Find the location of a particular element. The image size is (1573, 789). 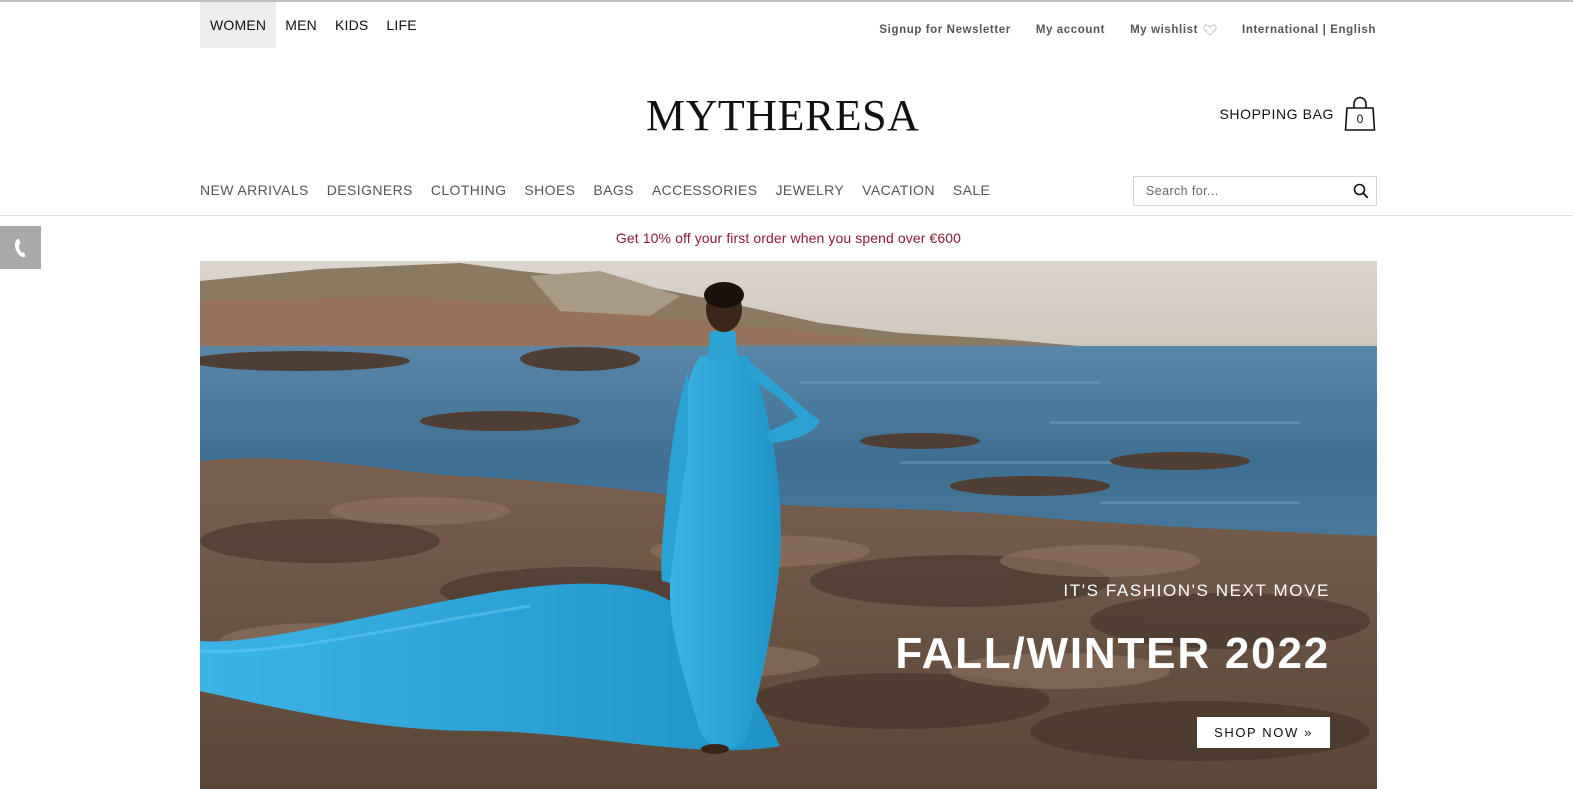

site-logo: MYTHERESA is located at coordinates (791, 116).